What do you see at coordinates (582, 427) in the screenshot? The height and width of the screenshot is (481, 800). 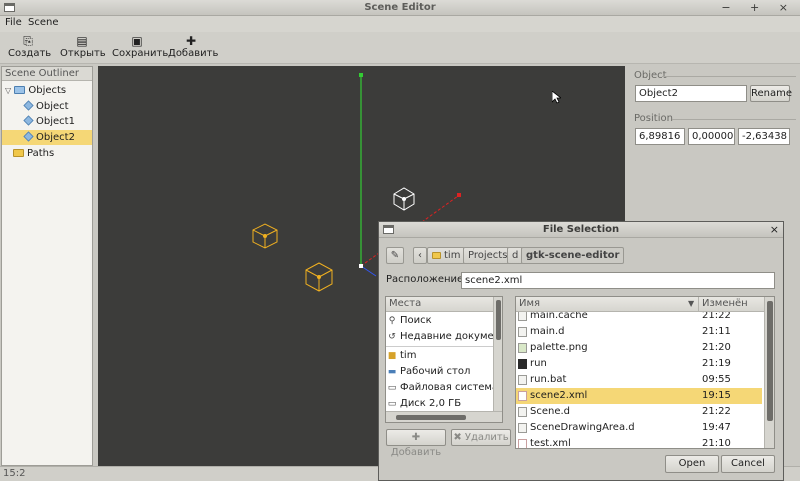 I see `file-name: SceneDrawingArea.d` at bounding box center [582, 427].